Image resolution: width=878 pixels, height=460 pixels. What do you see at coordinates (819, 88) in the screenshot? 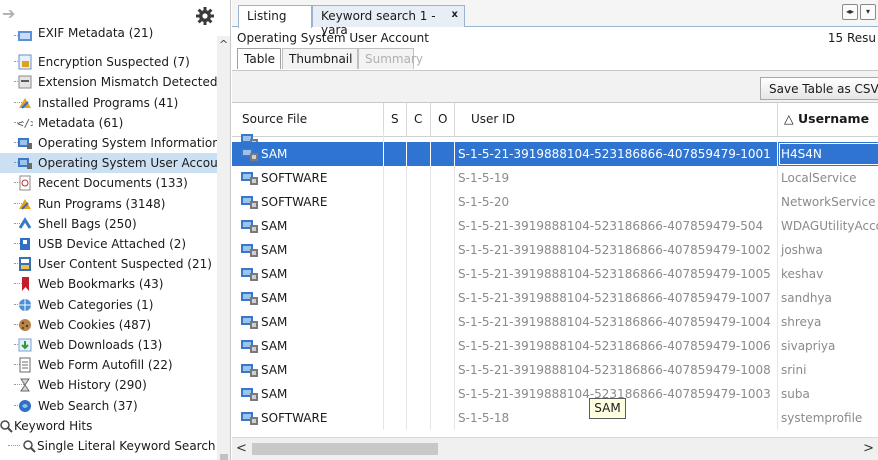
I see `save-table-csv-button: Save Table as CSV` at bounding box center [819, 88].